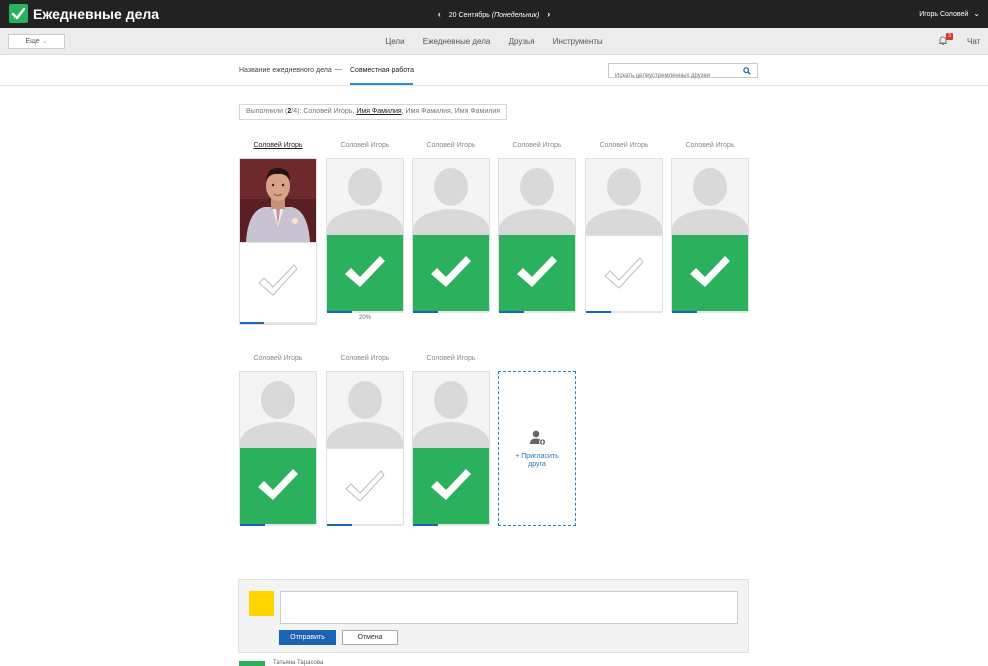 This screenshot has height=666, width=988. I want to click on invite-label-line1: + Пригласить, so click(537, 456).